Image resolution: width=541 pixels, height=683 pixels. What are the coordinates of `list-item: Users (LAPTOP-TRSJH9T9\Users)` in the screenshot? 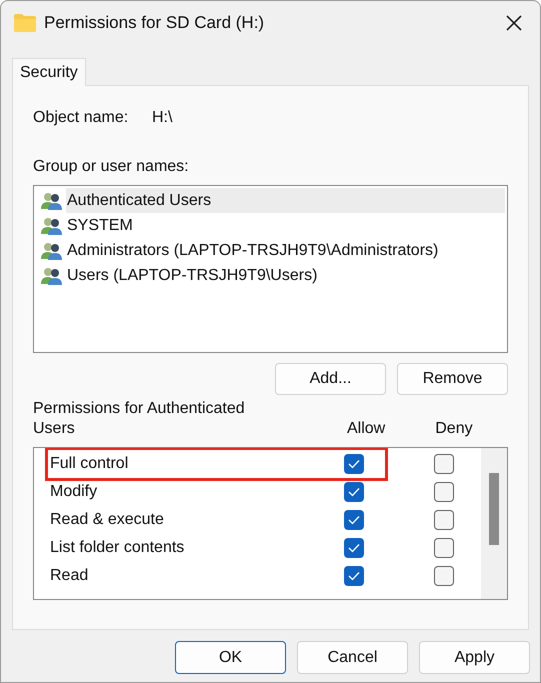 It's located at (192, 275).